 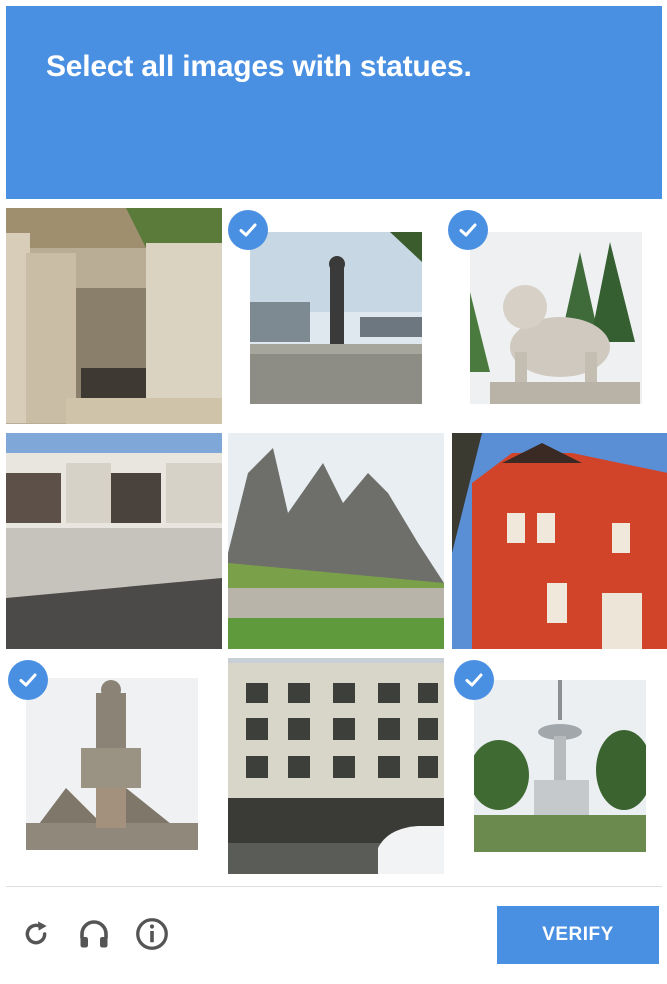 What do you see at coordinates (36, 934) in the screenshot?
I see `reload-icon` at bounding box center [36, 934].